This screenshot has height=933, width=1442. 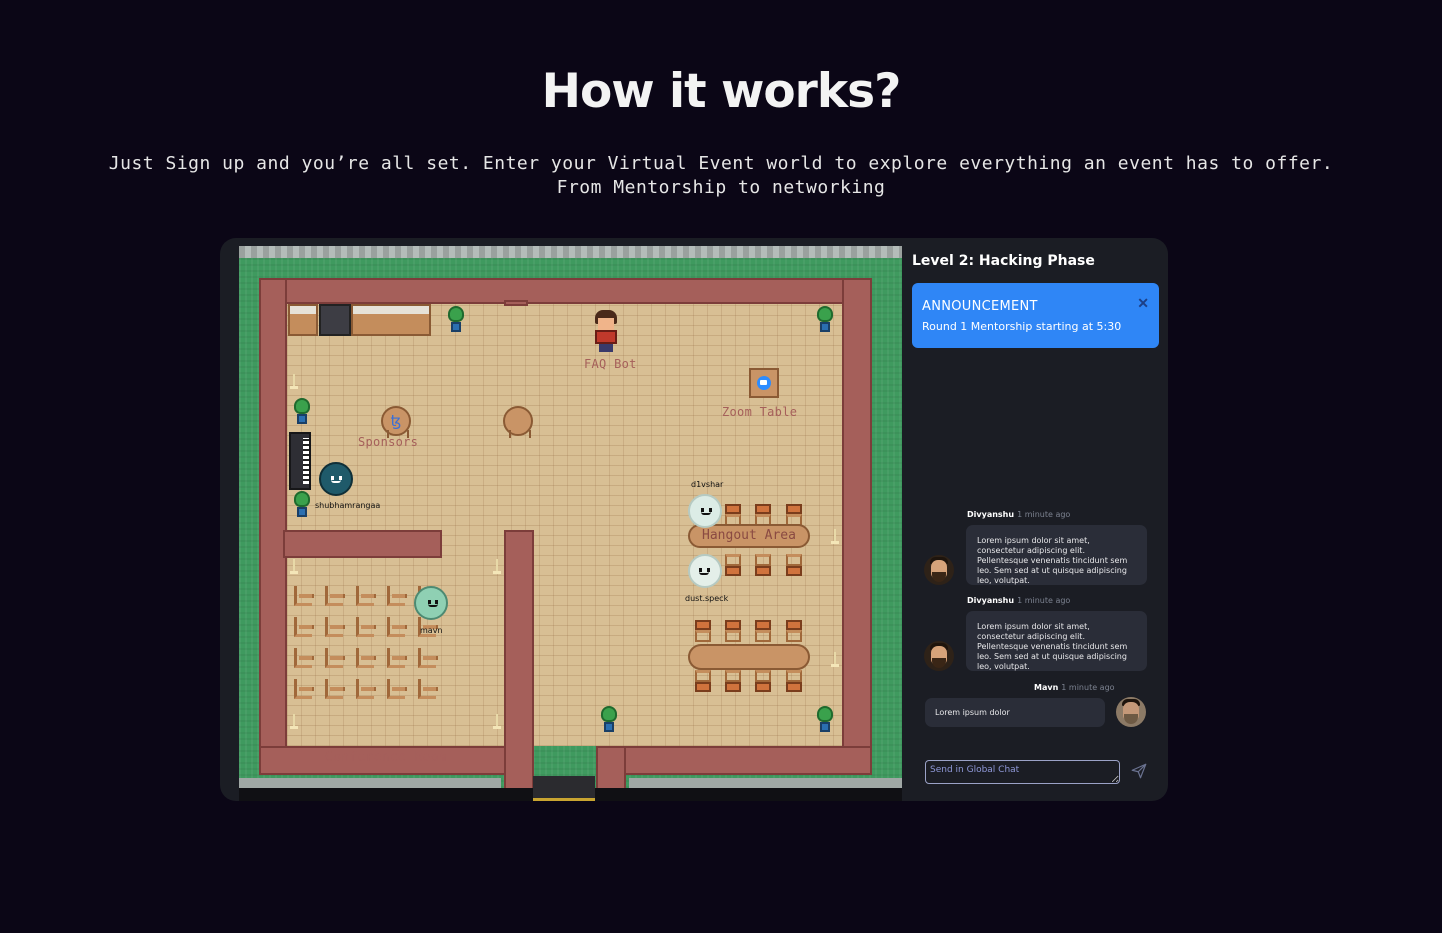 What do you see at coordinates (519, 665) in the screenshot?
I see `wall-center-vertical` at bounding box center [519, 665].